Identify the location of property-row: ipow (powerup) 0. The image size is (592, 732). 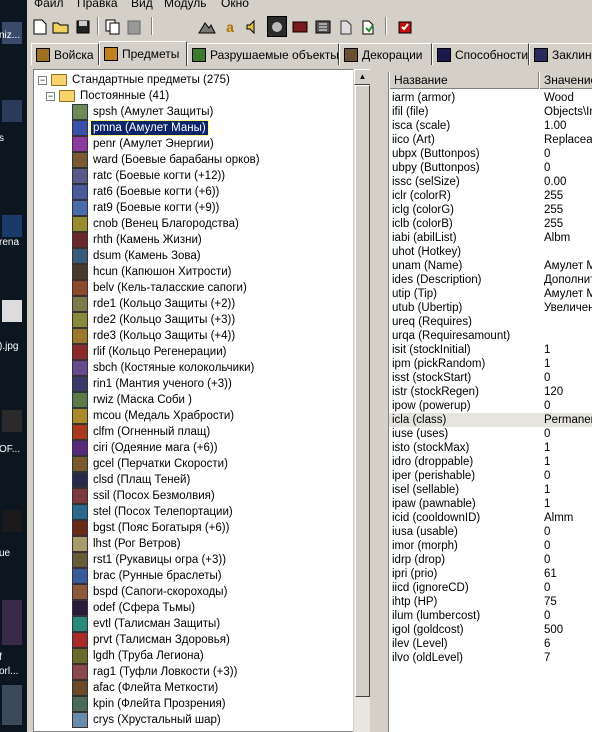
(490, 406).